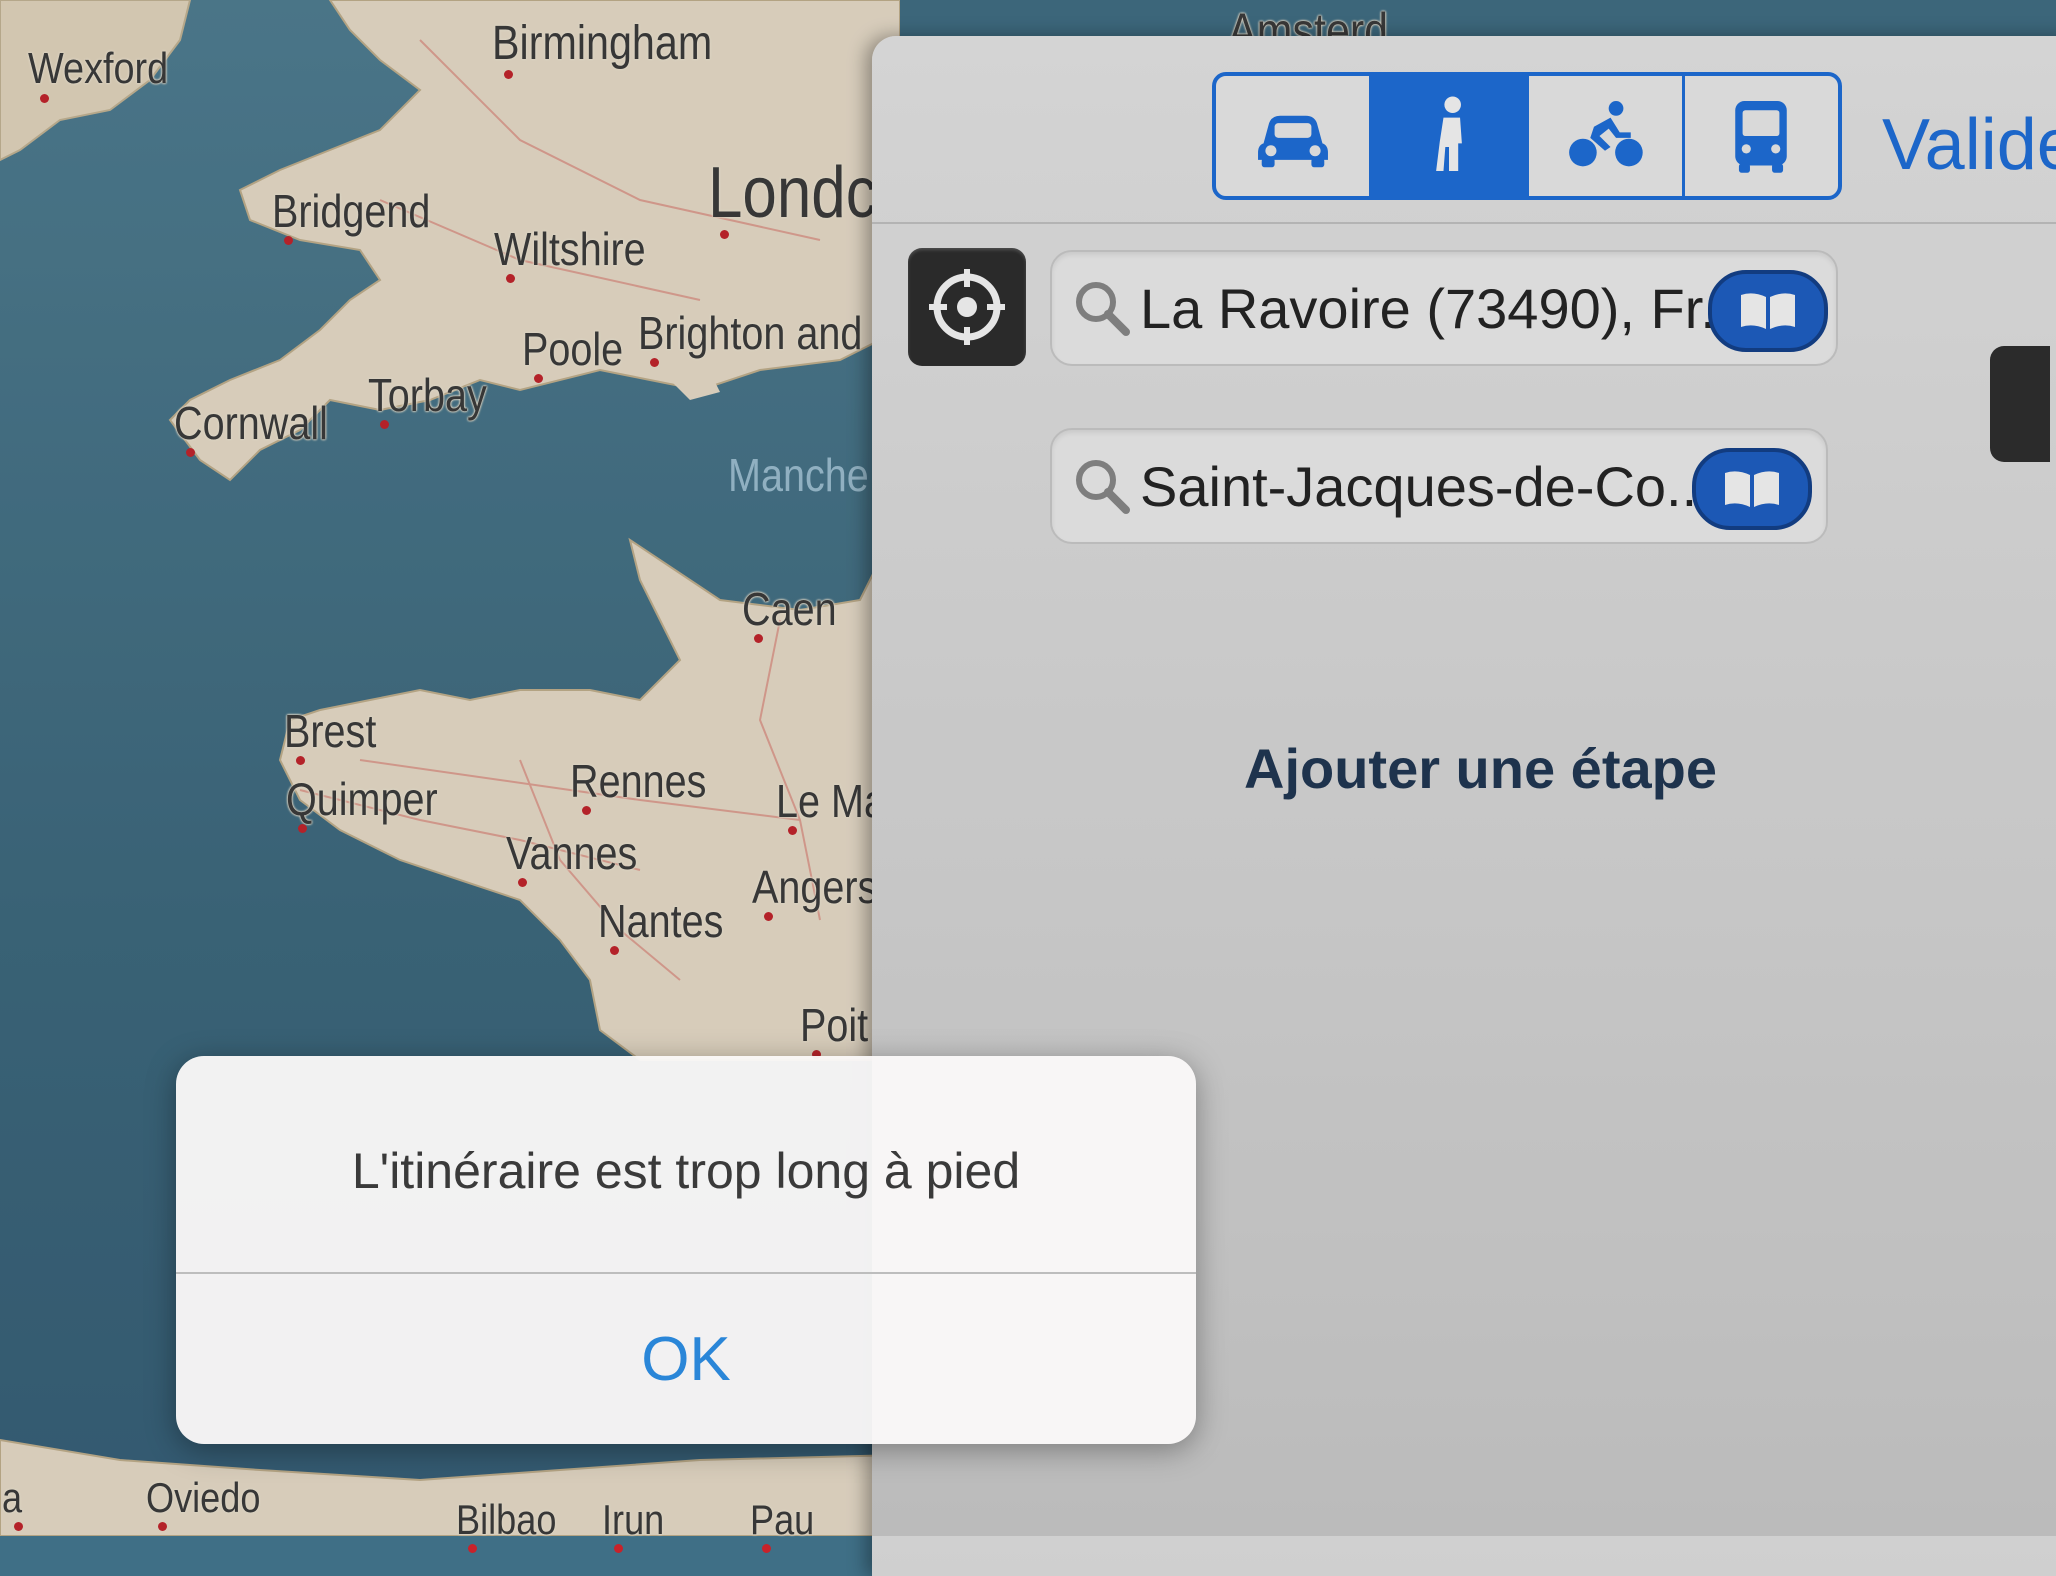  Describe the element at coordinates (686, 1171) in the screenshot. I see `alert-message: L'itinéraire est trop long à pied` at that location.